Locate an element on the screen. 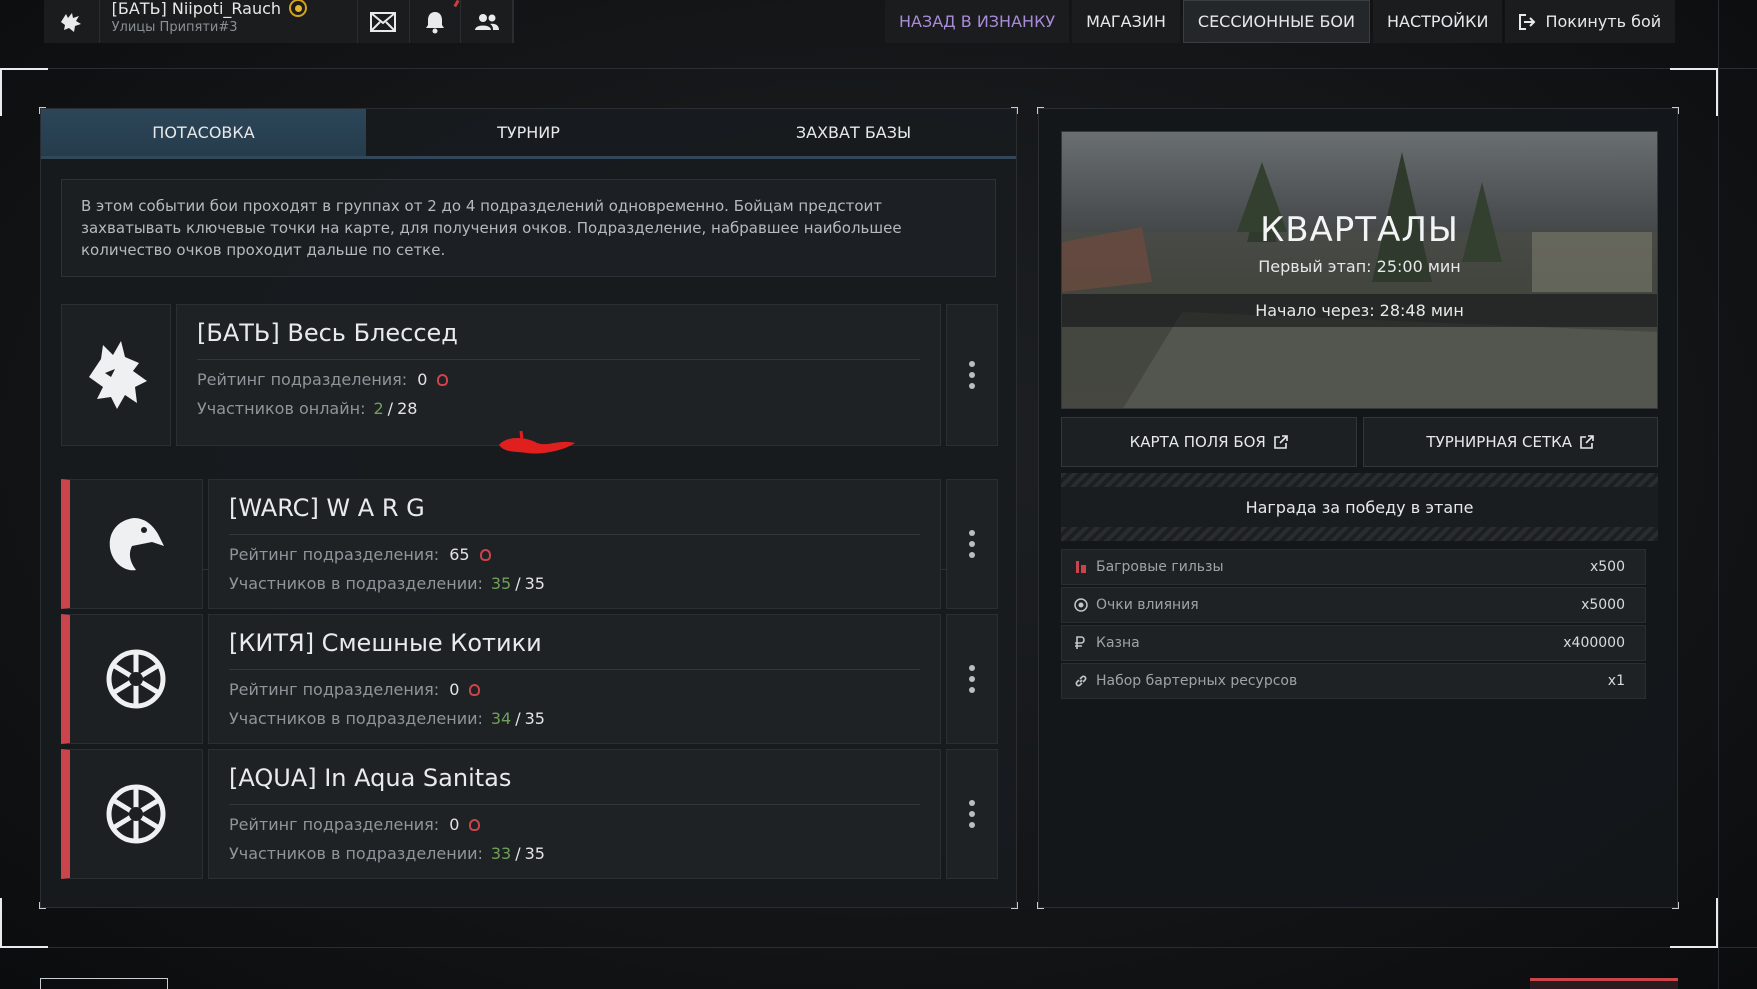 The image size is (1757, 989). battle-map-button: КАРТА ПОЛЯ БОЯ is located at coordinates (1209, 442).